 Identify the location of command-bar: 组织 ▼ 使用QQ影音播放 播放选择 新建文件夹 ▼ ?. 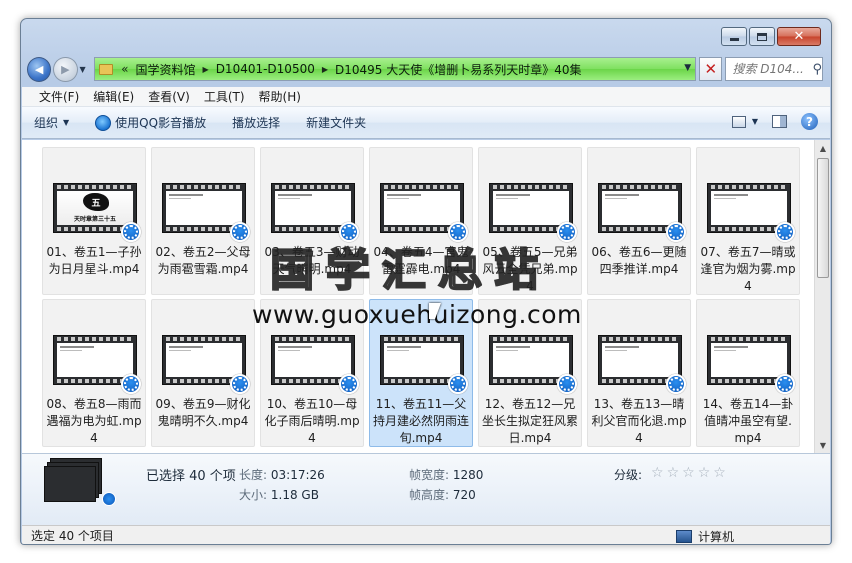
(426, 123).